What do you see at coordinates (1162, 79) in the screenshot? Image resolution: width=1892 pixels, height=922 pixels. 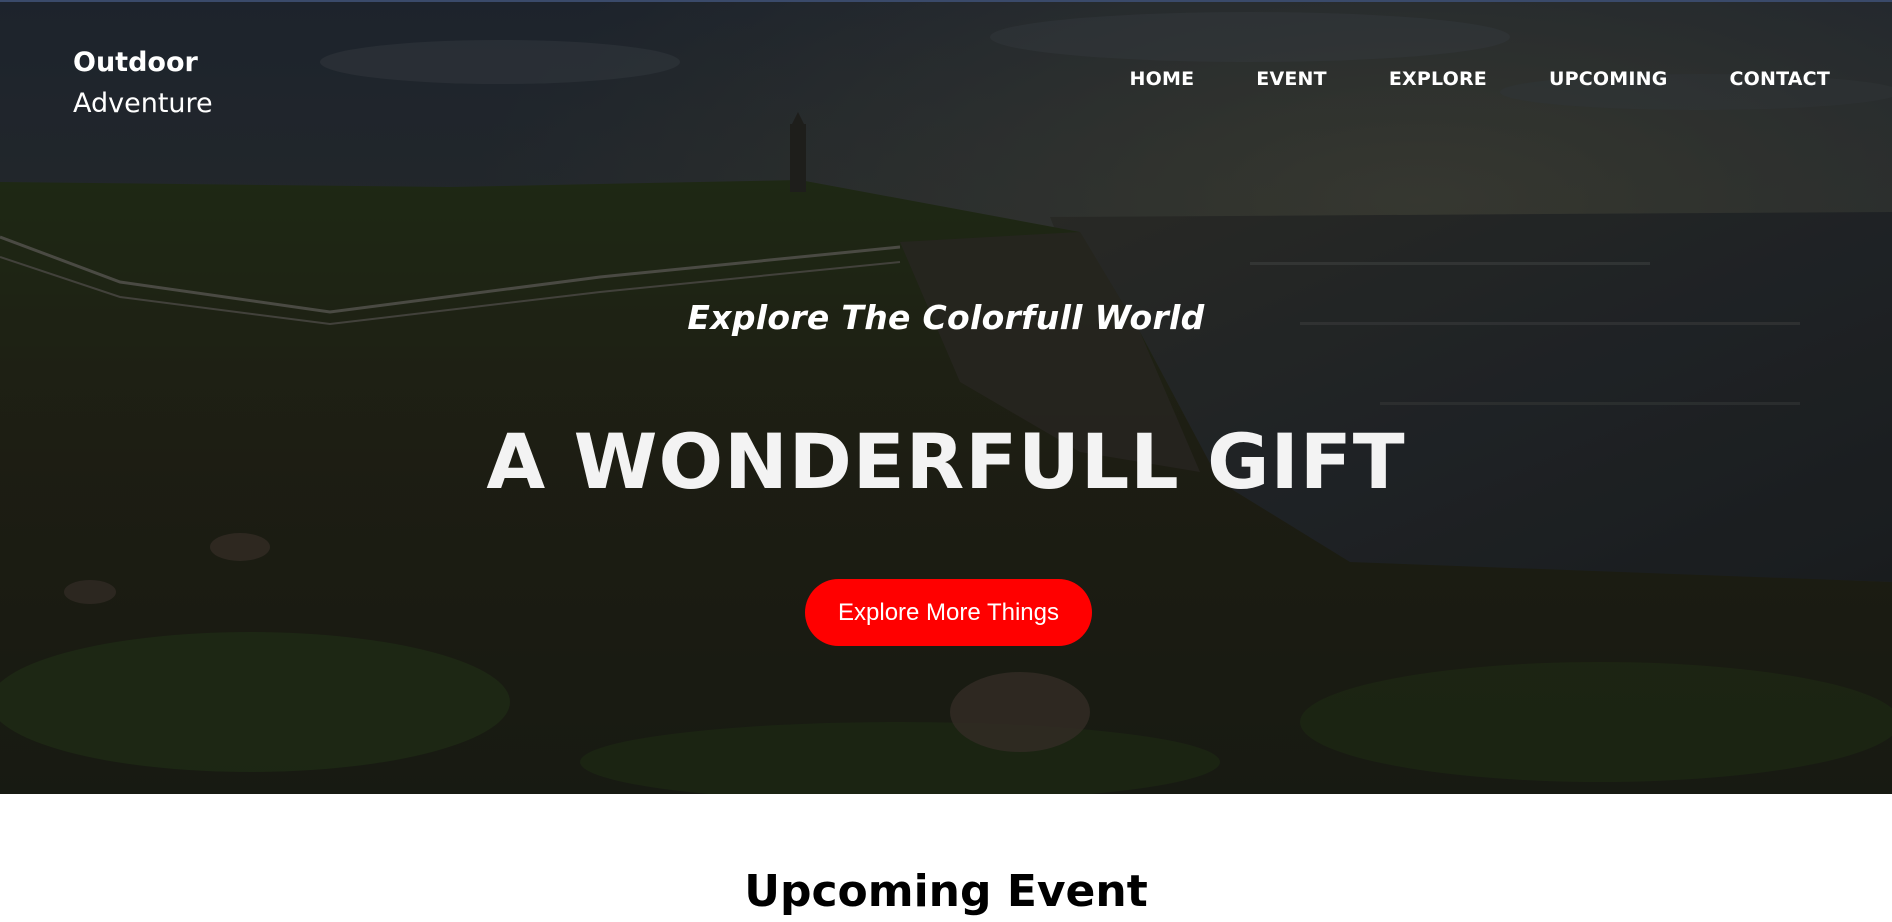 I see `nav-home: HOME` at bounding box center [1162, 79].